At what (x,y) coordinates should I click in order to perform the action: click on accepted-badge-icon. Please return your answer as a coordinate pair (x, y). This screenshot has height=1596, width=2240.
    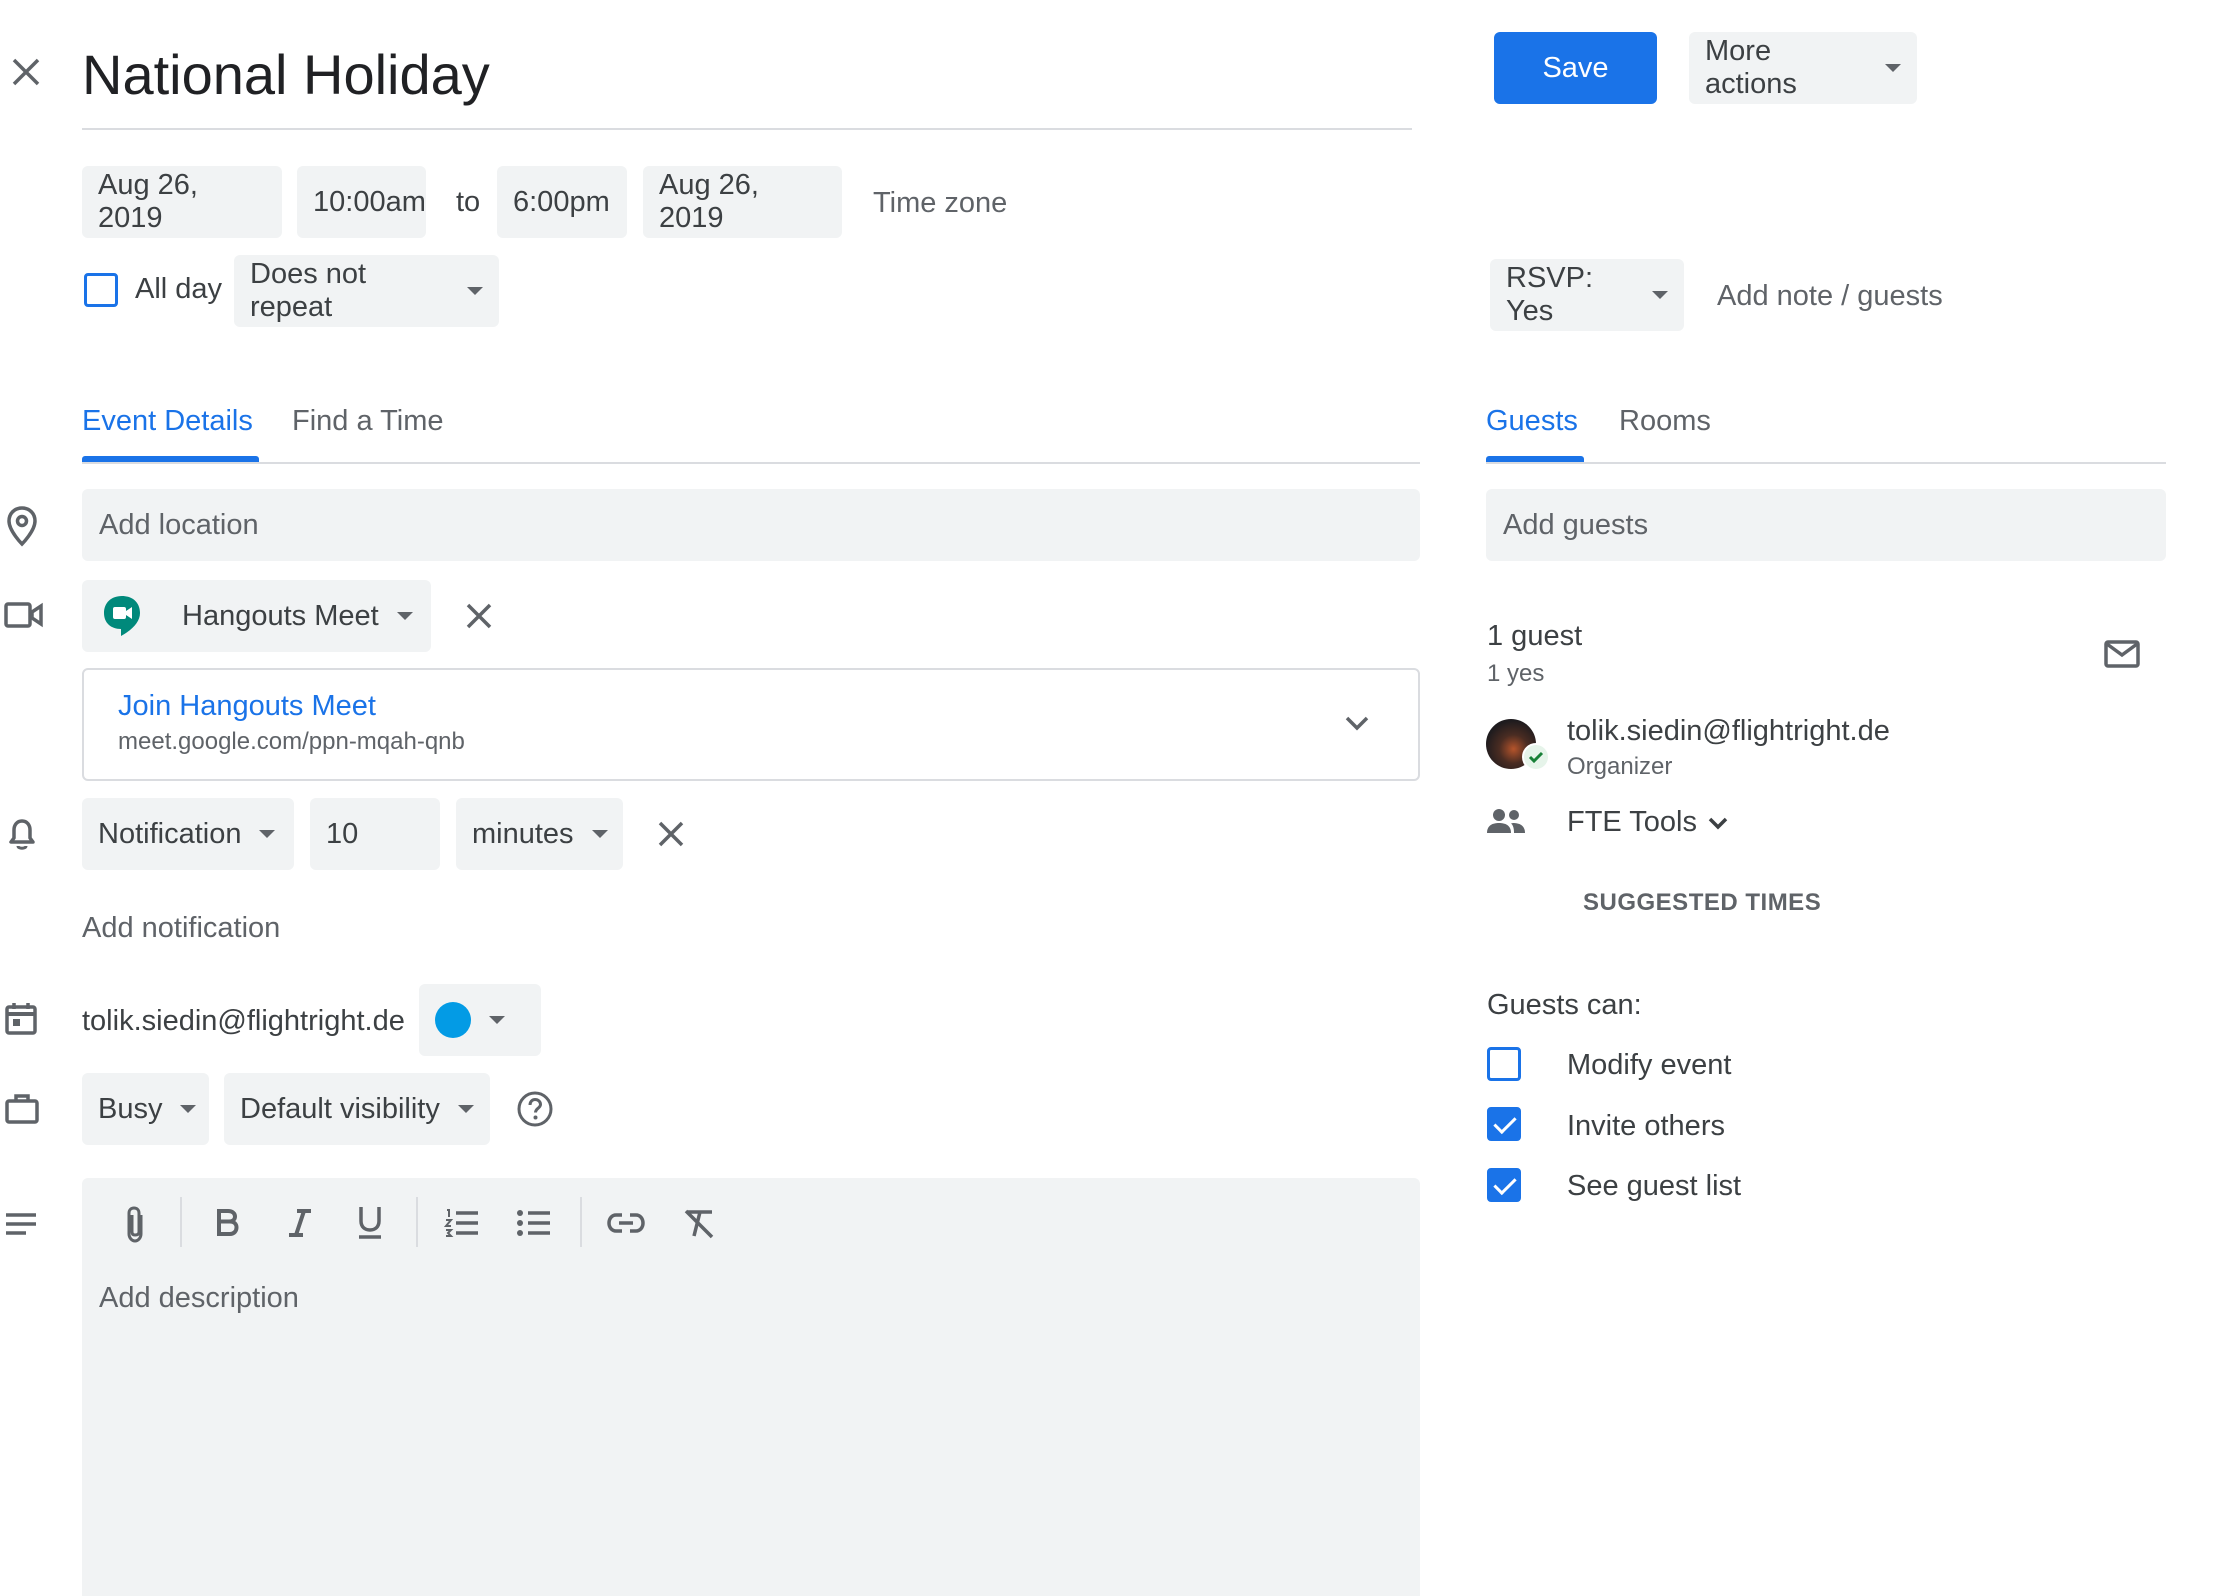
    Looking at the image, I should click on (1536, 757).